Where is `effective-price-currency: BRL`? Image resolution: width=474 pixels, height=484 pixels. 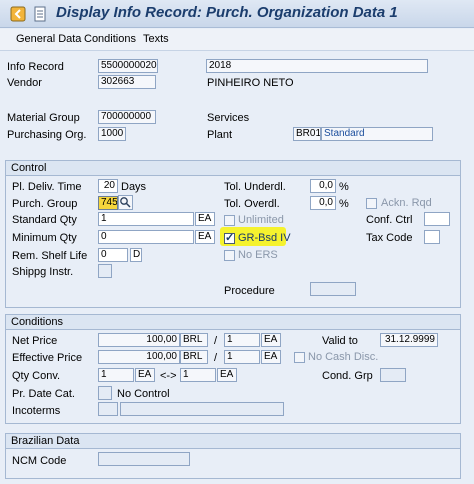 effective-price-currency: BRL is located at coordinates (194, 357).